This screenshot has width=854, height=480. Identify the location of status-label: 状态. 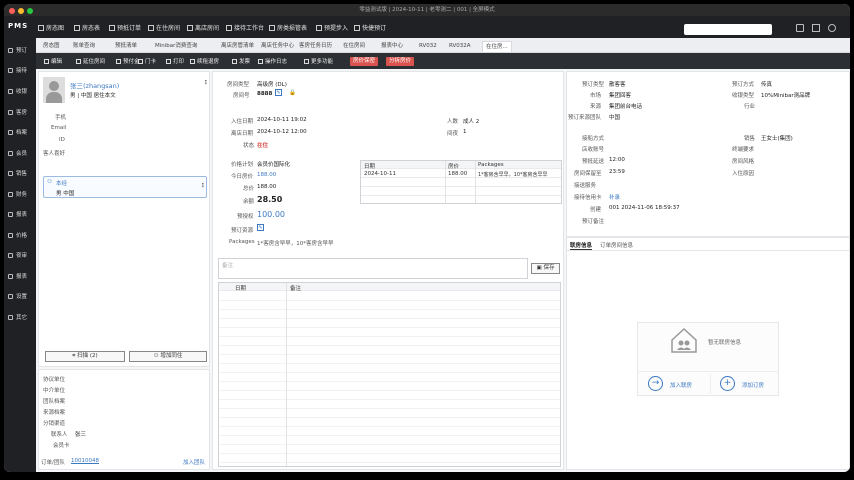
(249, 146).